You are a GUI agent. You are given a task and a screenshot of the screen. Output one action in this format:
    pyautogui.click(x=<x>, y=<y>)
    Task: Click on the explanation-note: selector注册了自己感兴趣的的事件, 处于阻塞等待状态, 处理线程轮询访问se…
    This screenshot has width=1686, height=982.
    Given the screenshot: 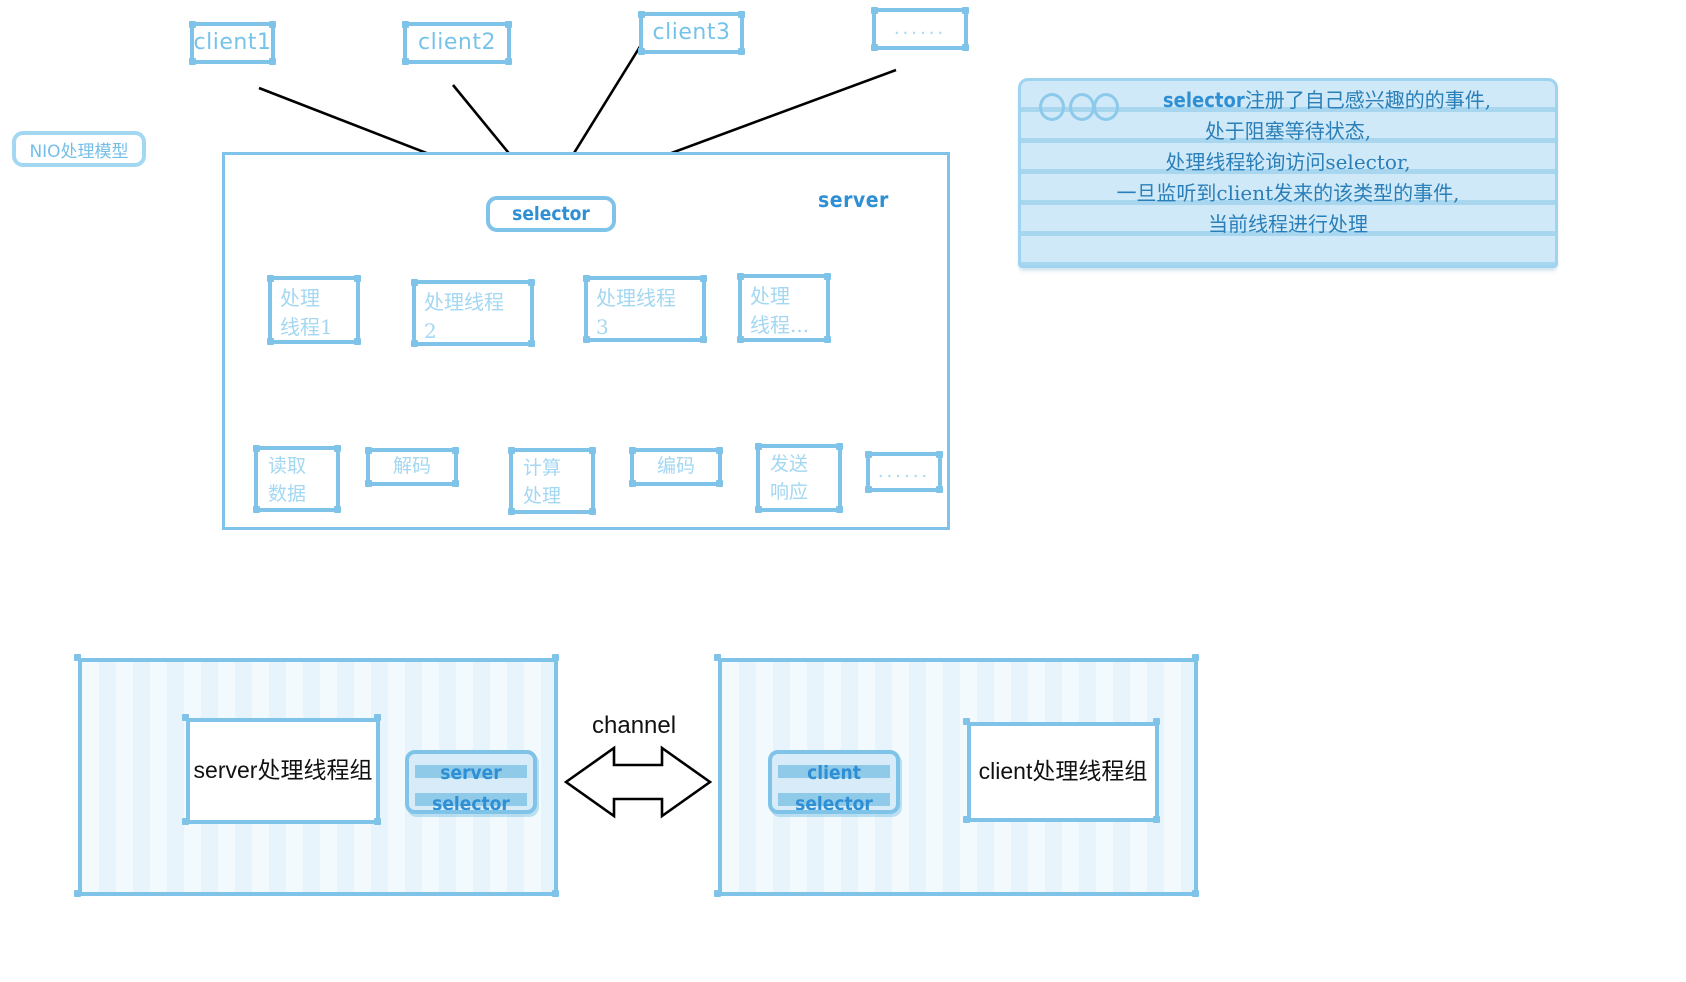 What is the action you would take?
    pyautogui.click(x=1288, y=173)
    